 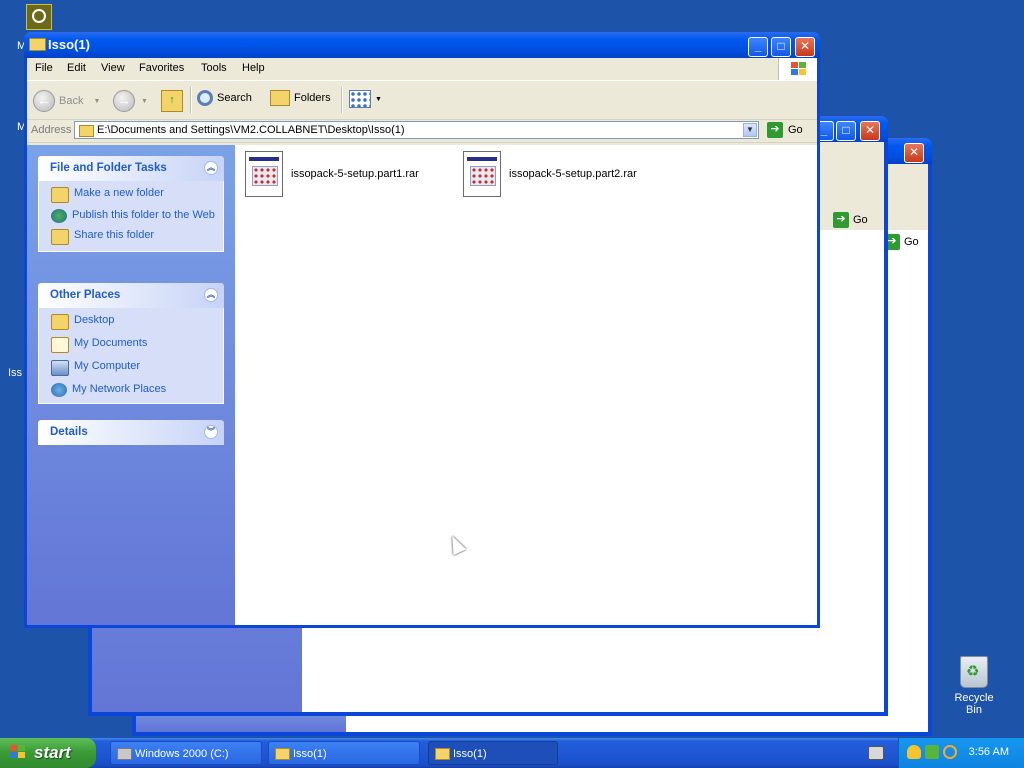 What do you see at coordinates (66, 101) in the screenshot?
I see `back-button: ← Back ▼` at bounding box center [66, 101].